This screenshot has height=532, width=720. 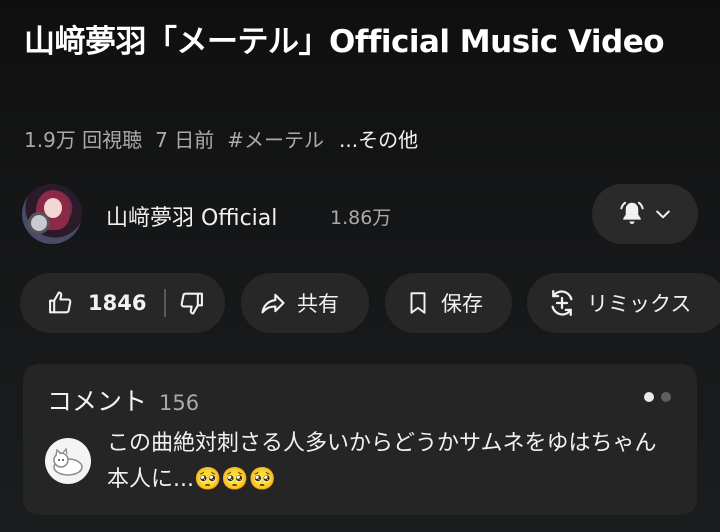 I want to click on save-button: 保存, so click(x=448, y=303).